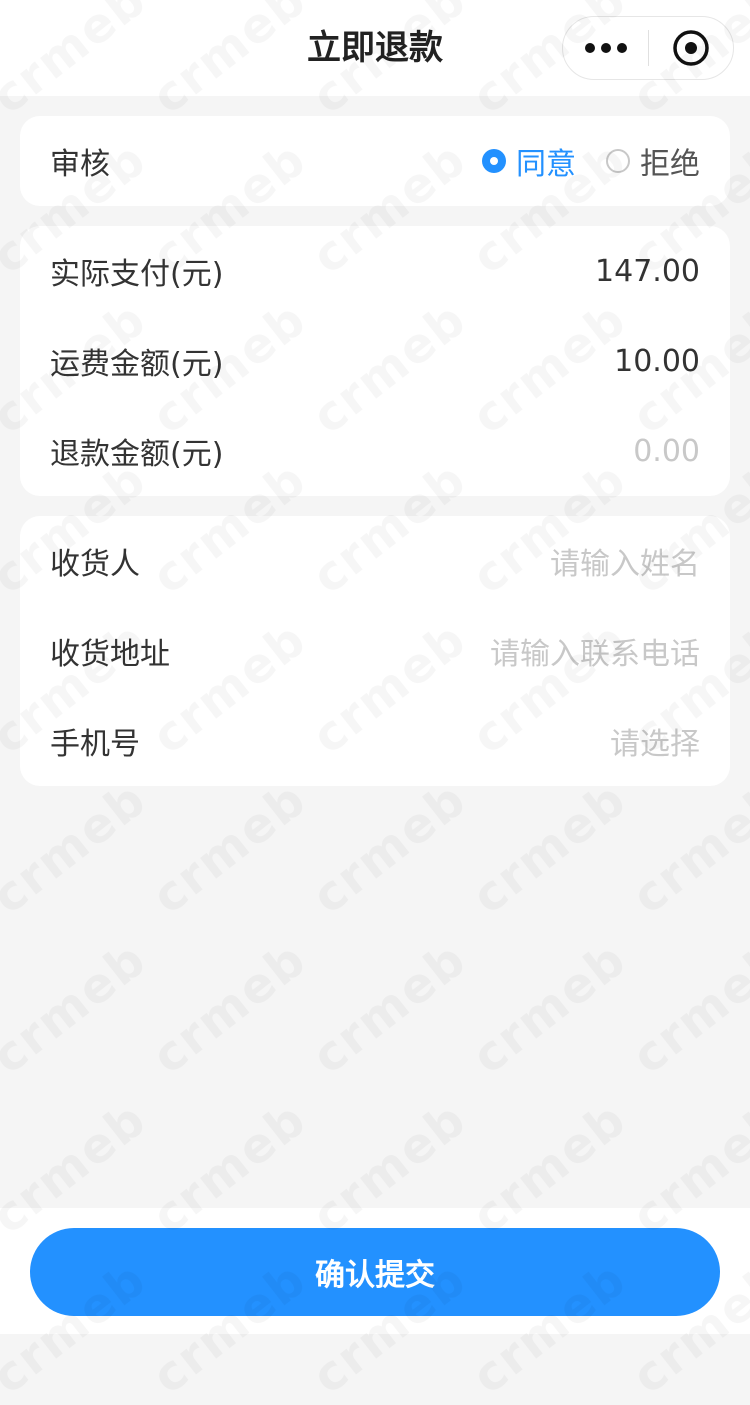  I want to click on radio-reject: 拒绝, so click(653, 161).